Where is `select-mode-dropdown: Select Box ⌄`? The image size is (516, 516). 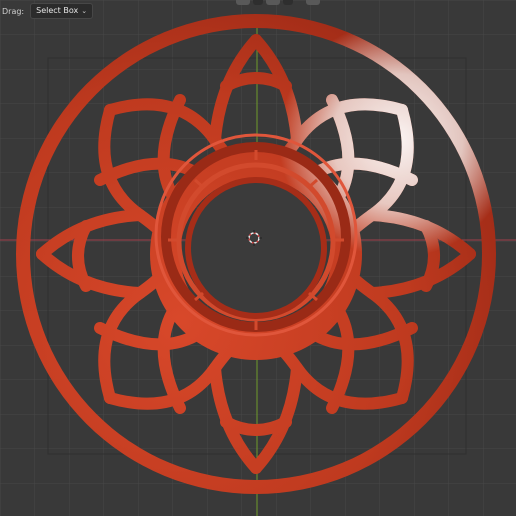
select-mode-dropdown: Select Box ⌄ is located at coordinates (62, 11).